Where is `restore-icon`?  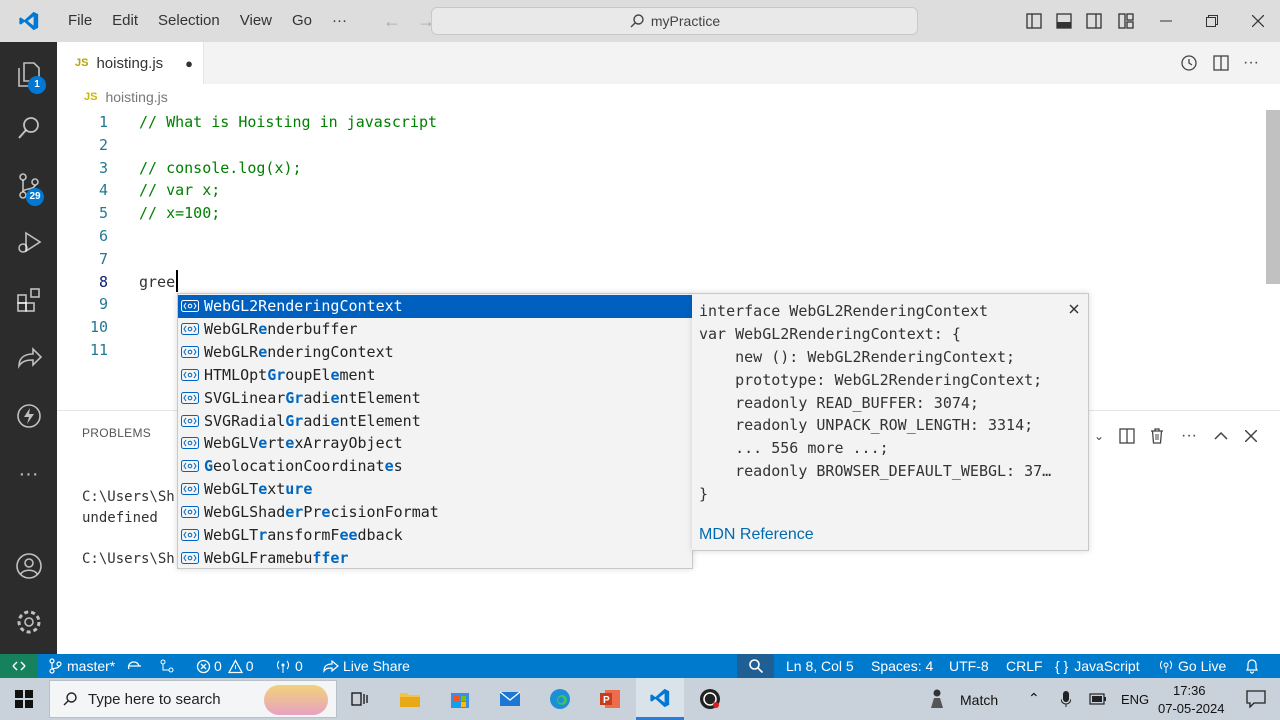 restore-icon is located at coordinates (1212, 21).